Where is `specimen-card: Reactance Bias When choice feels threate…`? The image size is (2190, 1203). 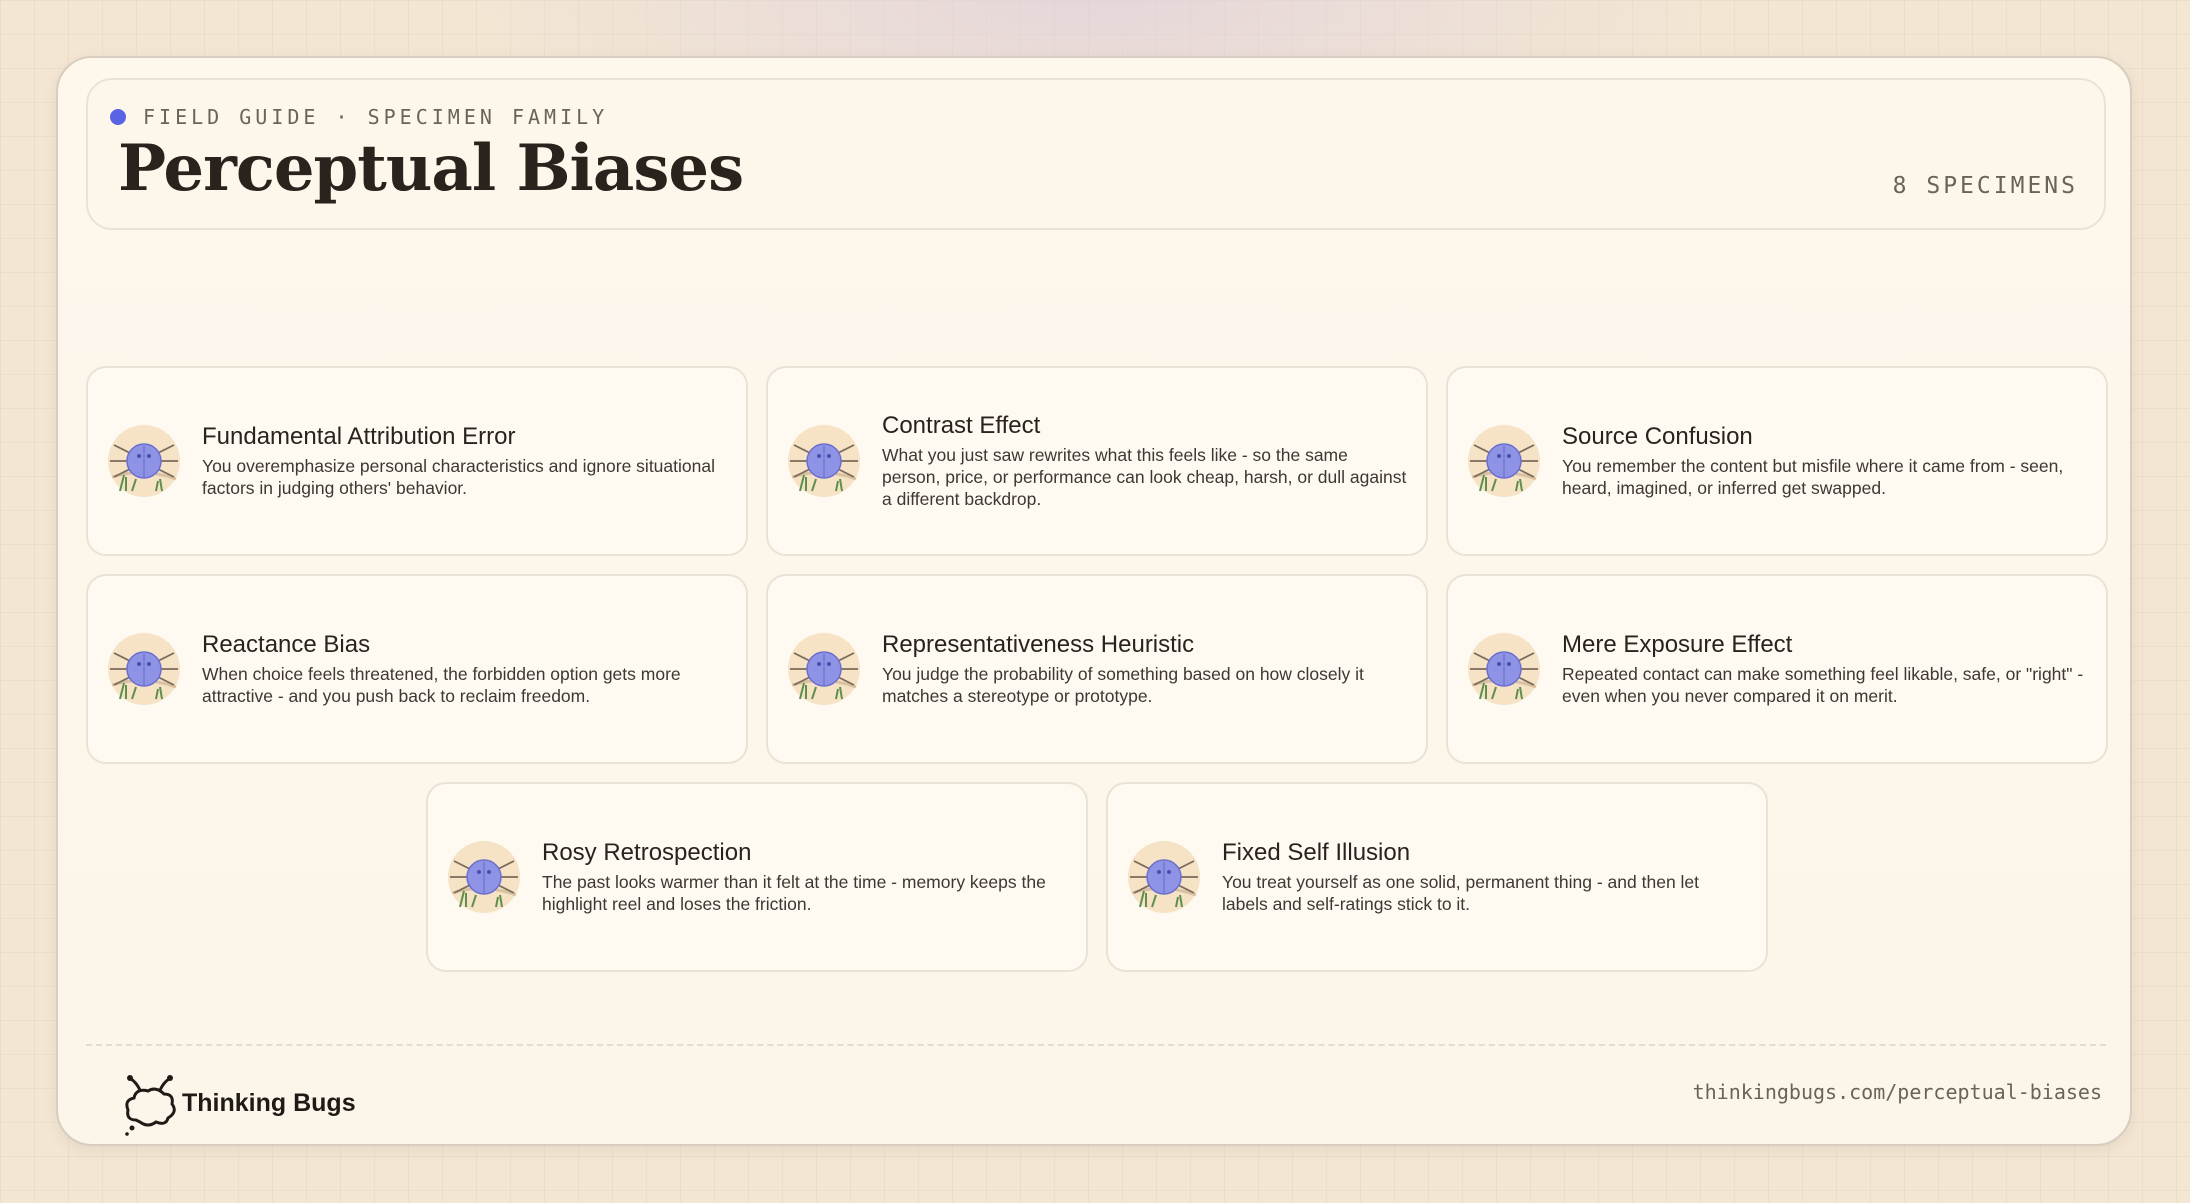 specimen-card: Reactance Bias When choice feels threate… is located at coordinates (417, 669).